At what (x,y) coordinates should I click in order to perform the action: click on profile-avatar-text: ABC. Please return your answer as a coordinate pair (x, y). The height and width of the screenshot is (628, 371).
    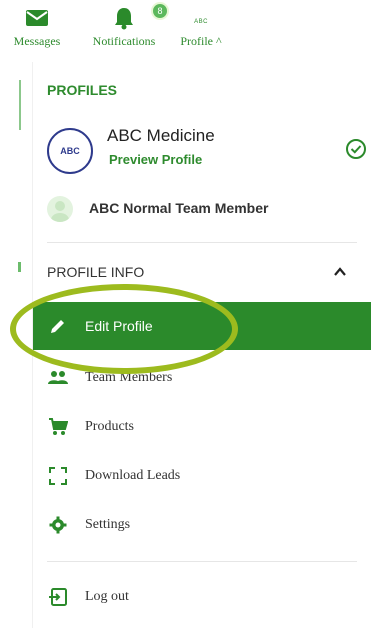
    Looking at the image, I should click on (70, 151).